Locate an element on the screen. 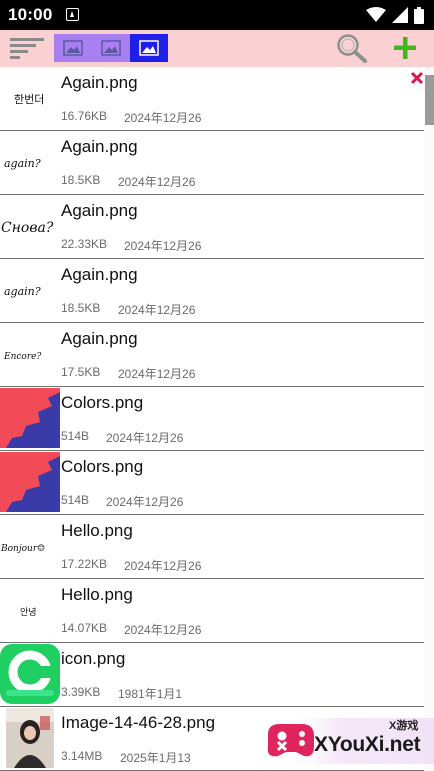 This screenshot has width=434, height=771. file-thumbnail: Снова? is located at coordinates (30, 226).